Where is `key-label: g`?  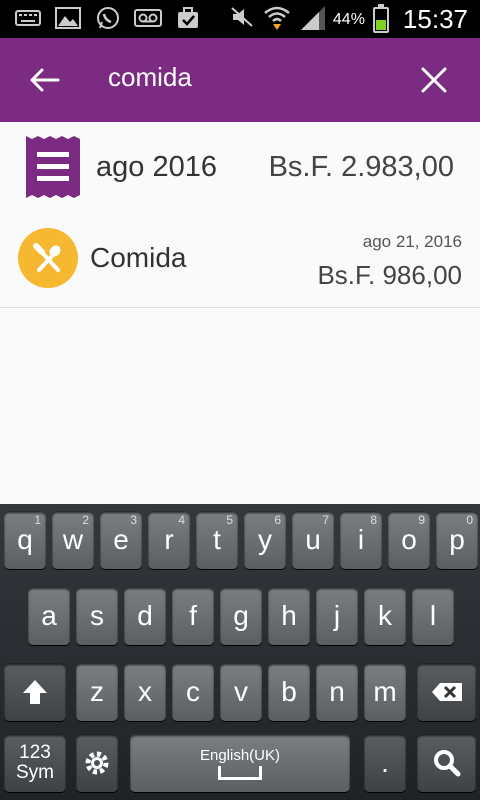
key-label: g is located at coordinates (241, 615).